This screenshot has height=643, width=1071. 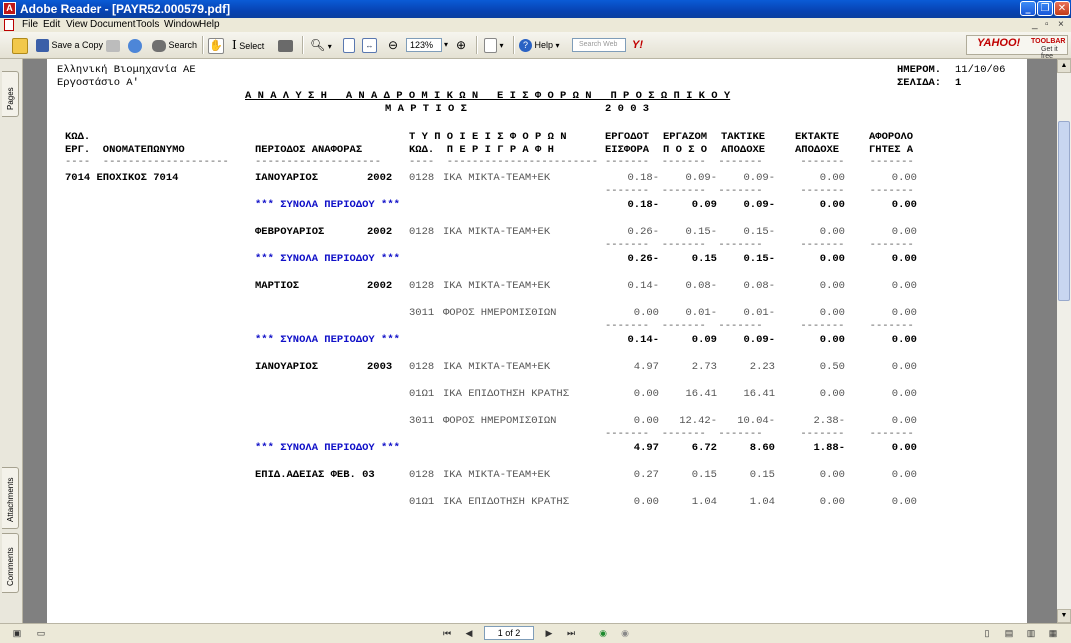 What do you see at coordinates (315, 475) in the screenshot?
I see `period-cell: ΕΠΙΔ.ΑΔΕΙΑΣ ΦΕΒ. 03` at bounding box center [315, 475].